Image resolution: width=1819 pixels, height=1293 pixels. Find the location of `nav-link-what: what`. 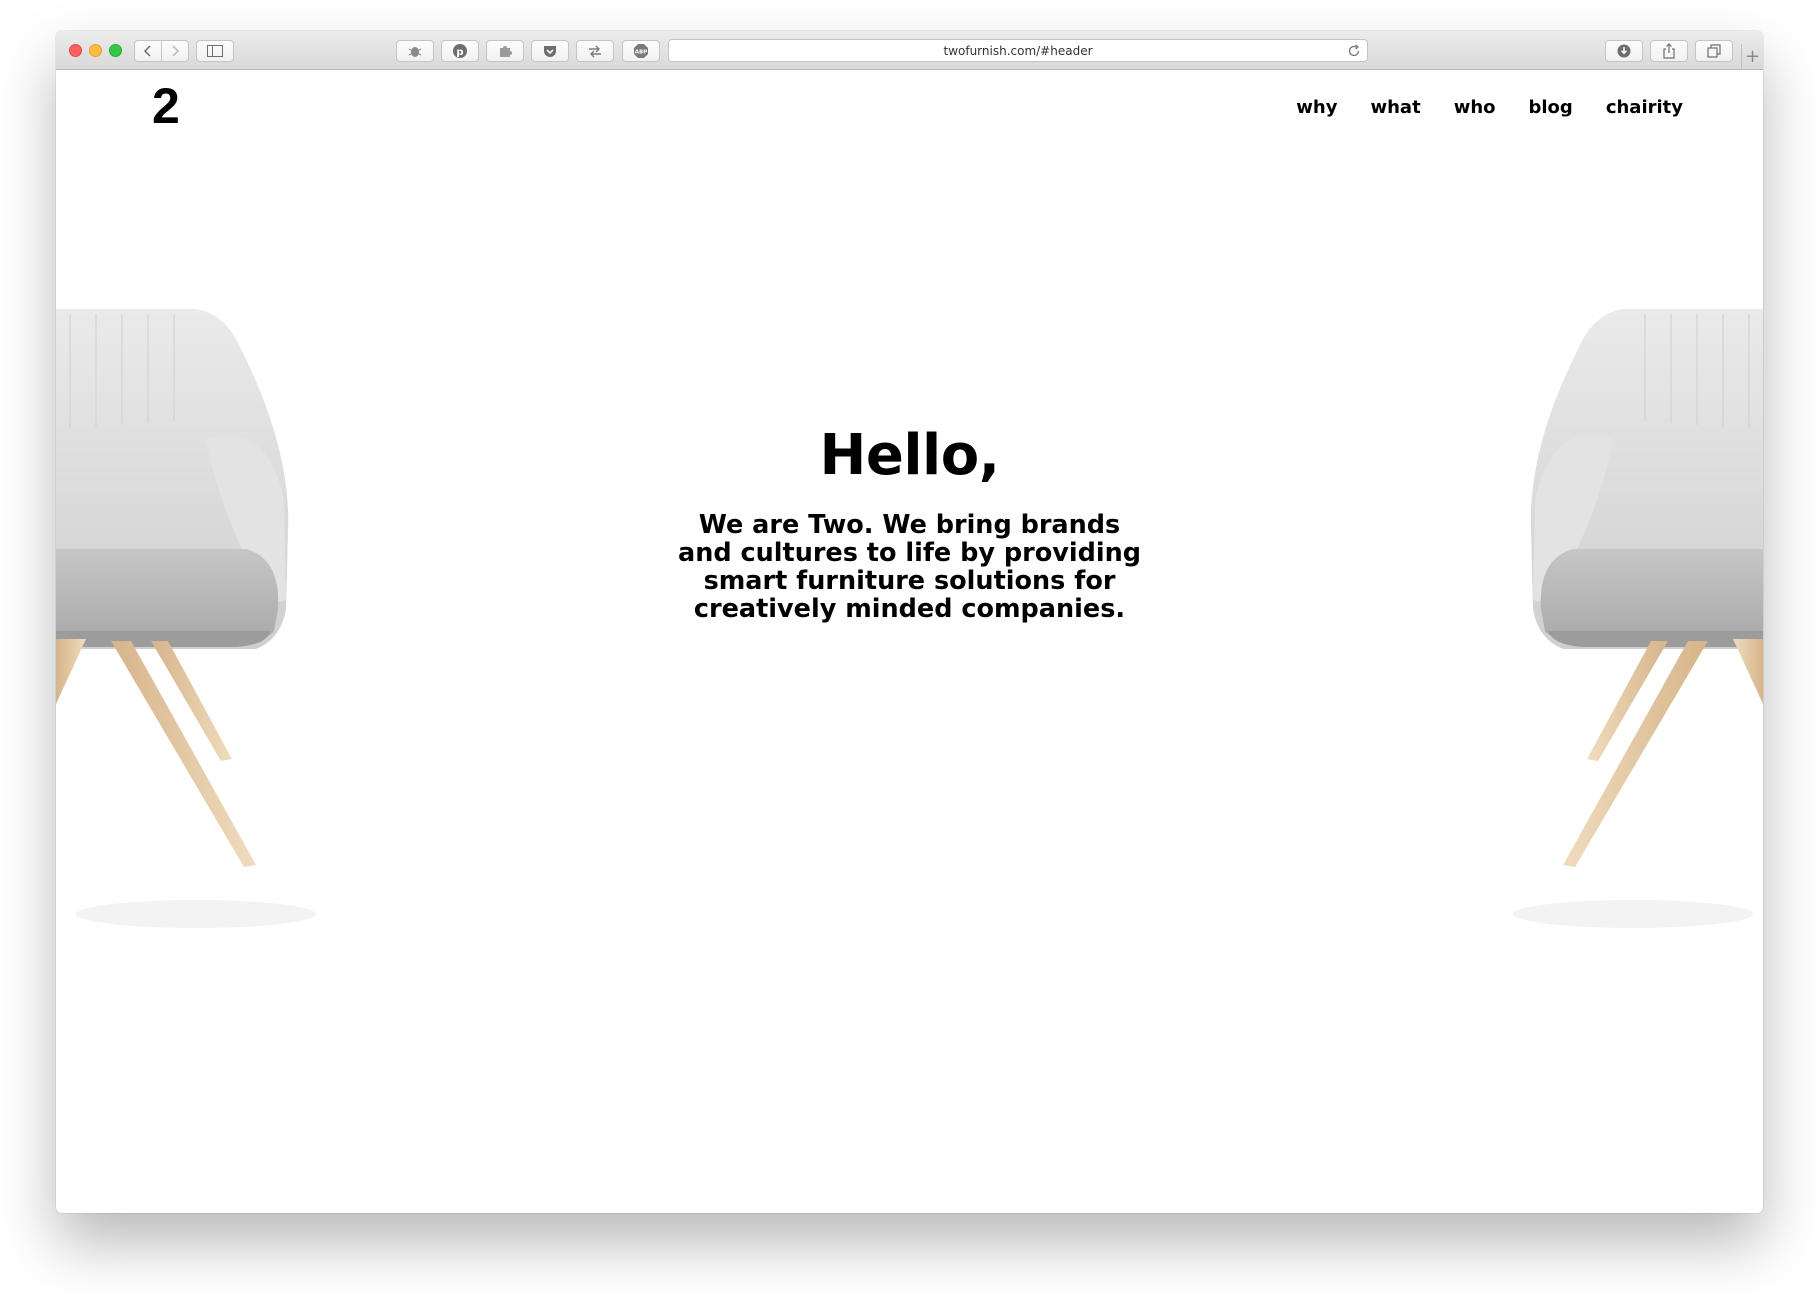

nav-link-what: what is located at coordinates (1395, 107).